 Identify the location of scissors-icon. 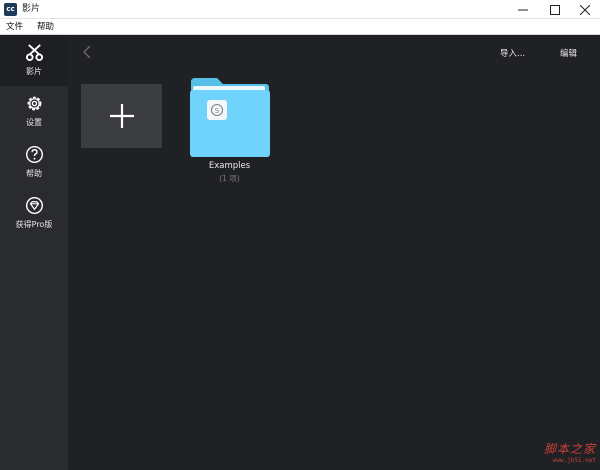
(34, 53).